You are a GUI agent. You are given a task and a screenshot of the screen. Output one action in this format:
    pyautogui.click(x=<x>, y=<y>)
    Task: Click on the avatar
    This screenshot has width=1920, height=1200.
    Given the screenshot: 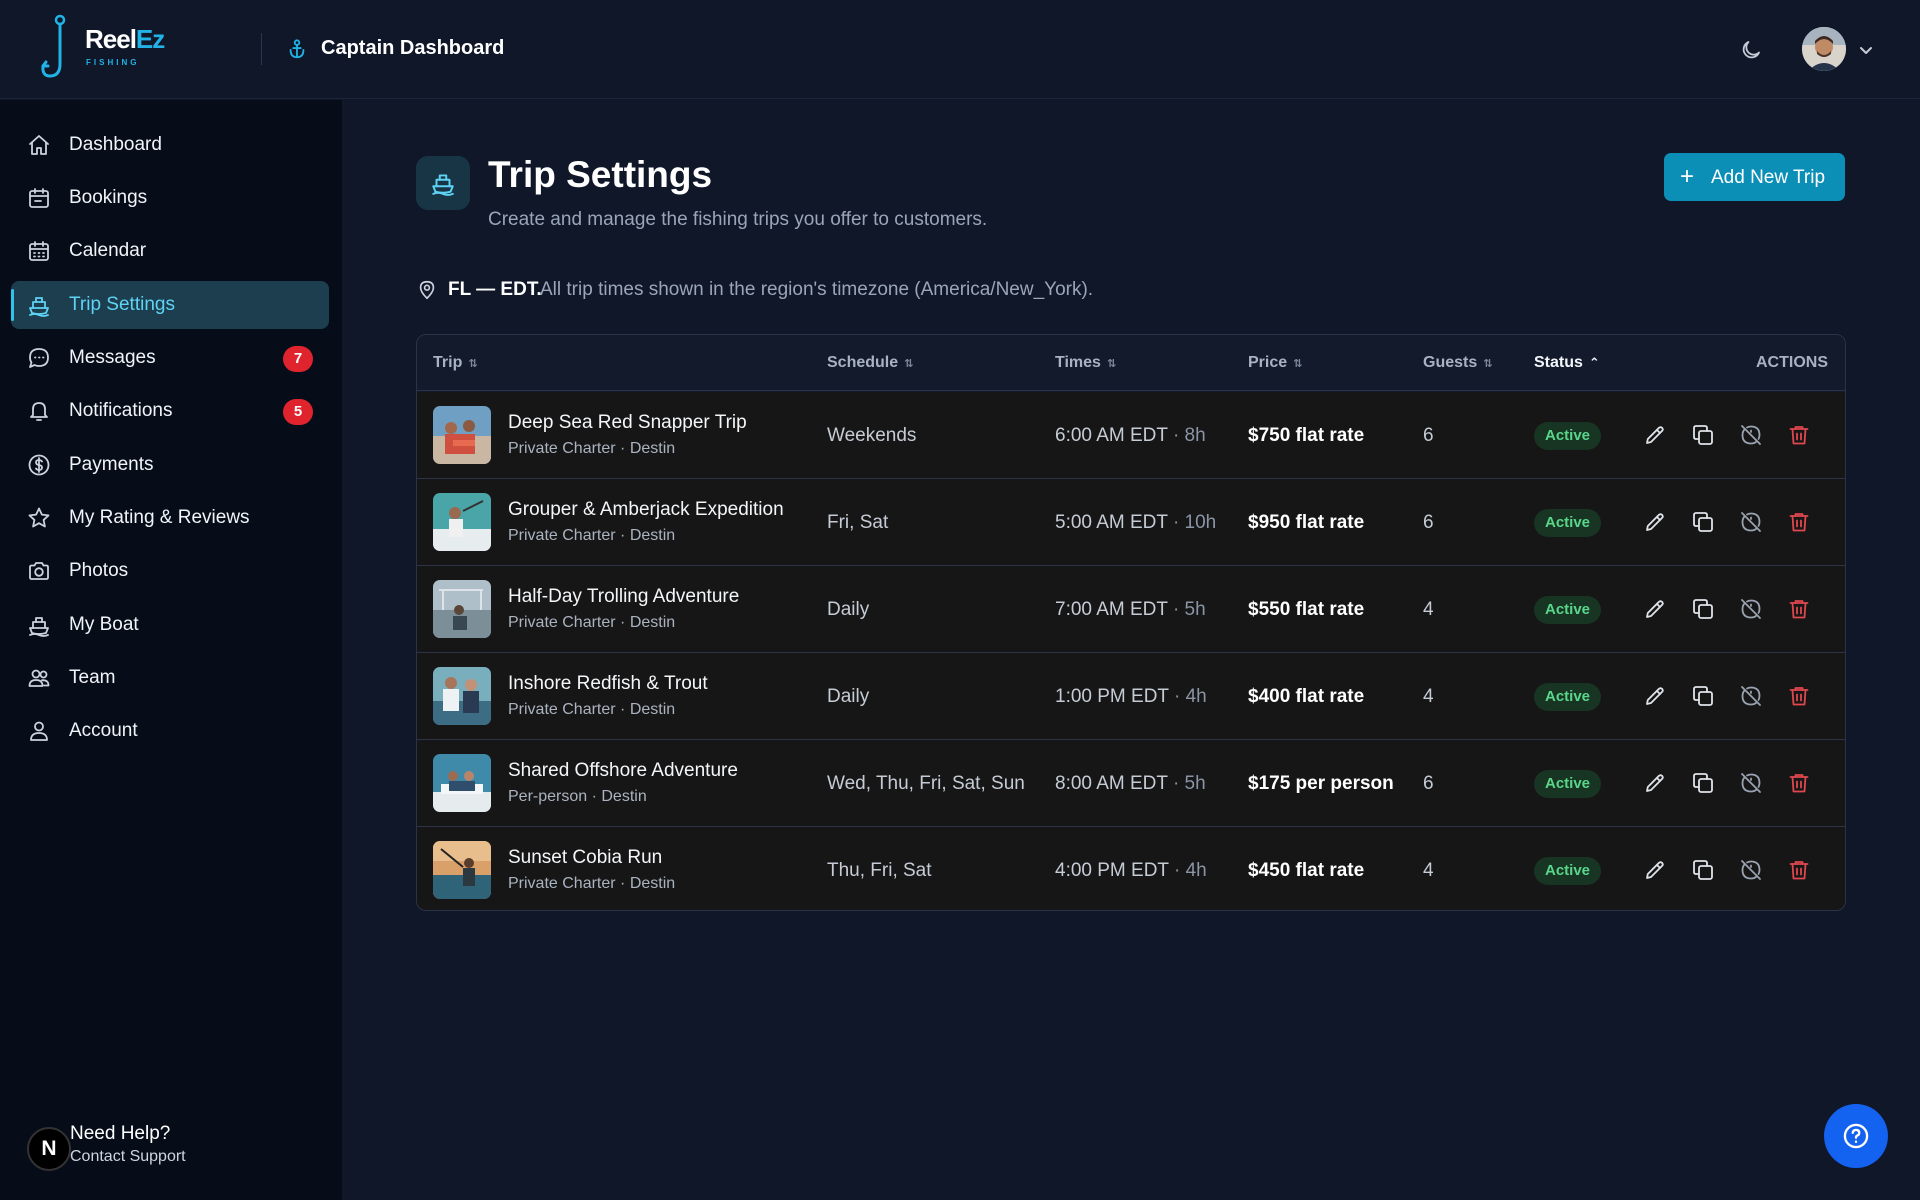 What is the action you would take?
    pyautogui.click(x=1824, y=49)
    